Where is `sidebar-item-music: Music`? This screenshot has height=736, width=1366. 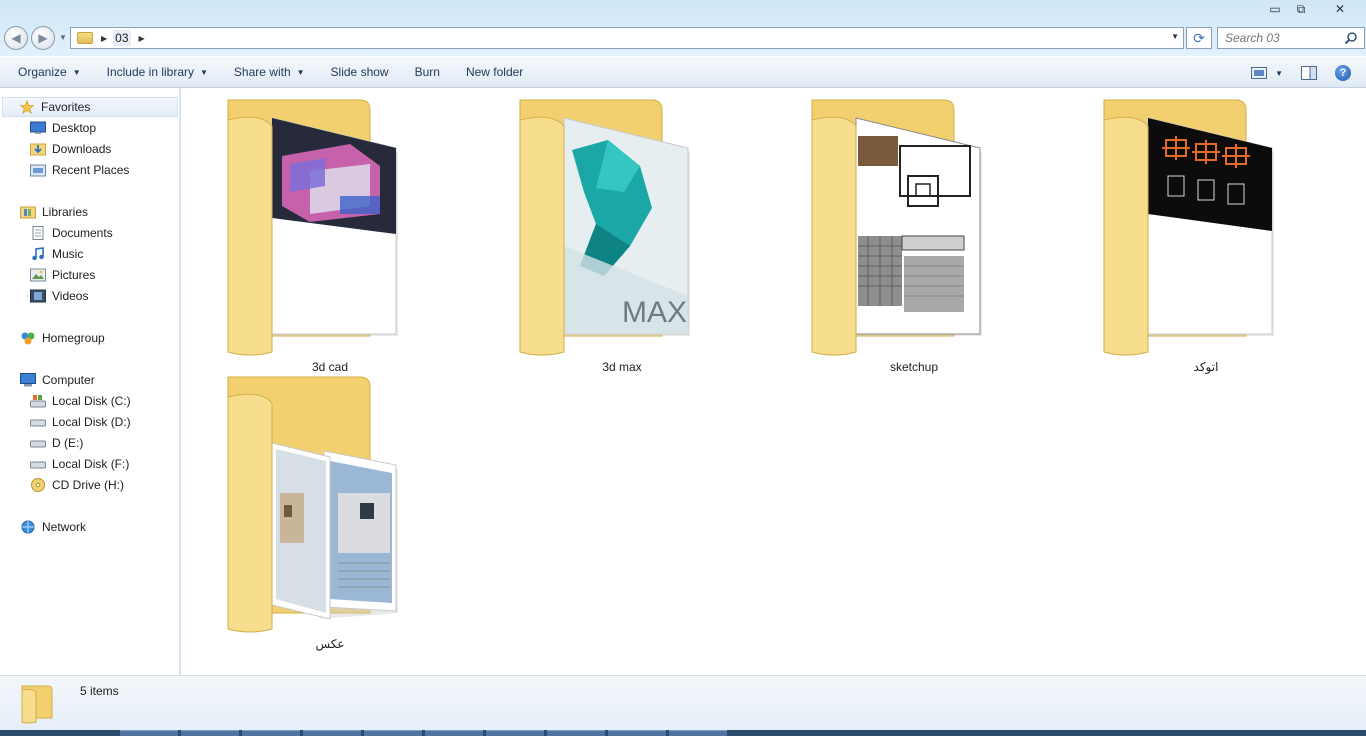 sidebar-item-music: Music is located at coordinates (56, 254).